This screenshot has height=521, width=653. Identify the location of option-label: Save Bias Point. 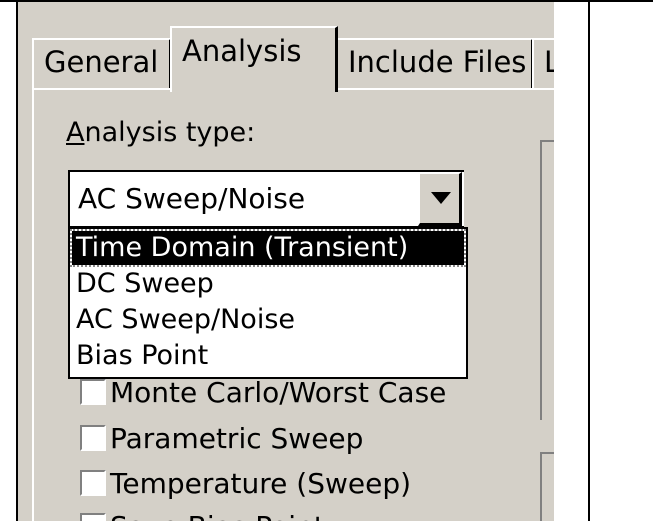
(217, 515).